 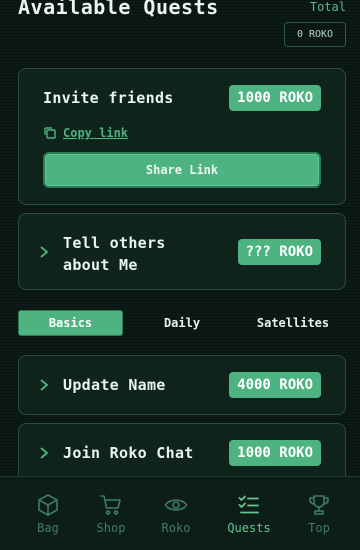 I want to click on bottom-nav: Bag Shop Roko Quests Top, so click(x=180, y=513).